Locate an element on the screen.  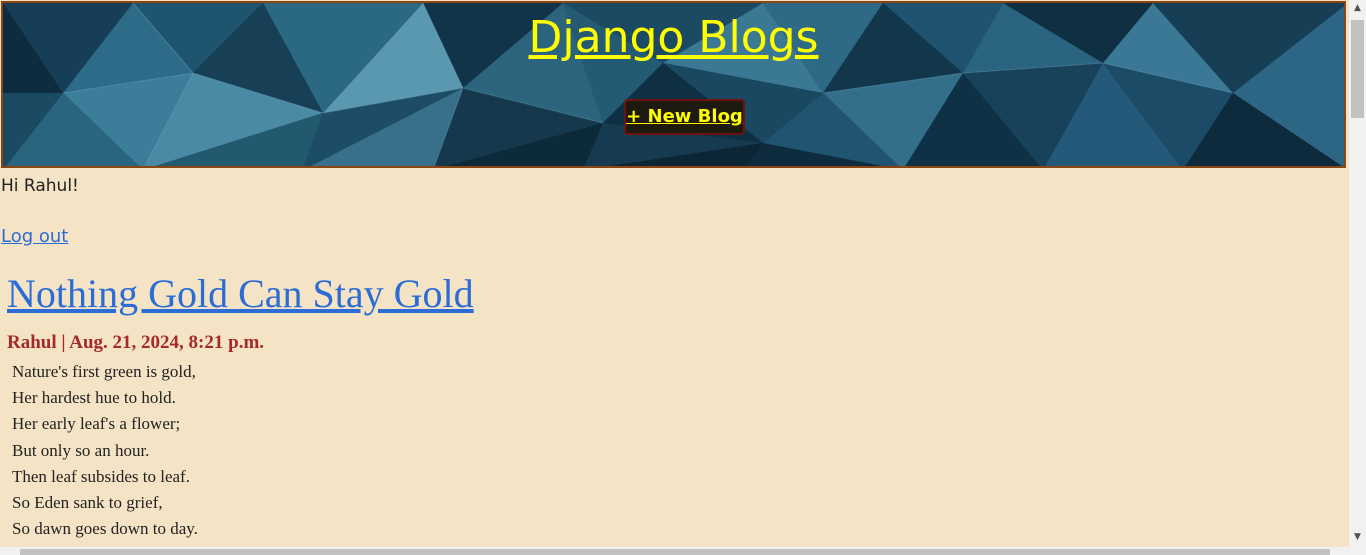
post-line: So Eden sank to grief, is located at coordinates (87, 503).